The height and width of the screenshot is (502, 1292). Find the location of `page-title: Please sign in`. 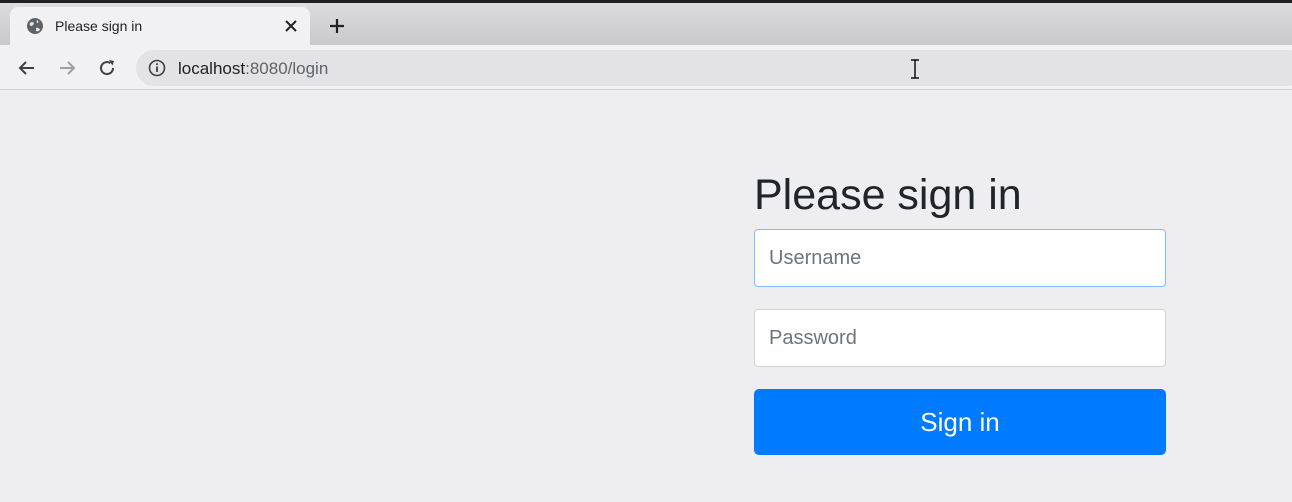

page-title: Please sign in is located at coordinates (888, 195).